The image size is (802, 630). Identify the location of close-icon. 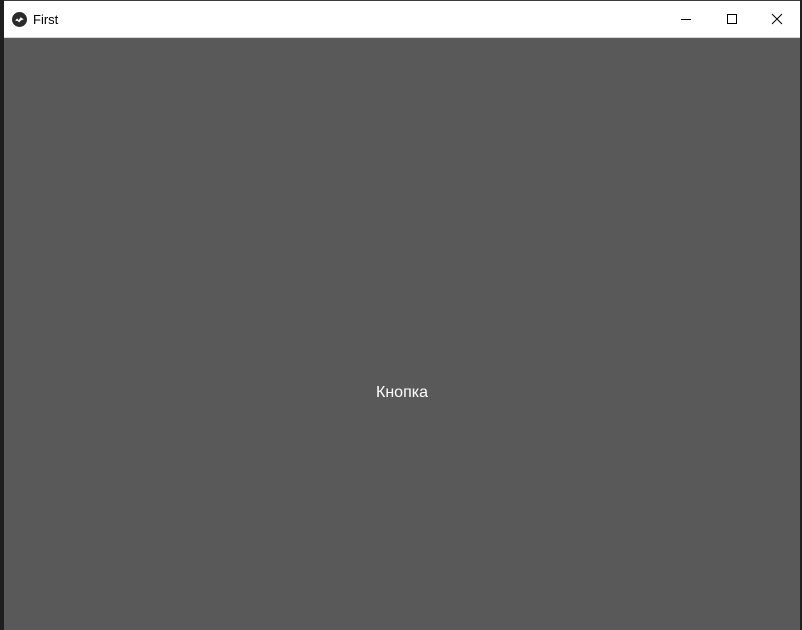
(777, 19).